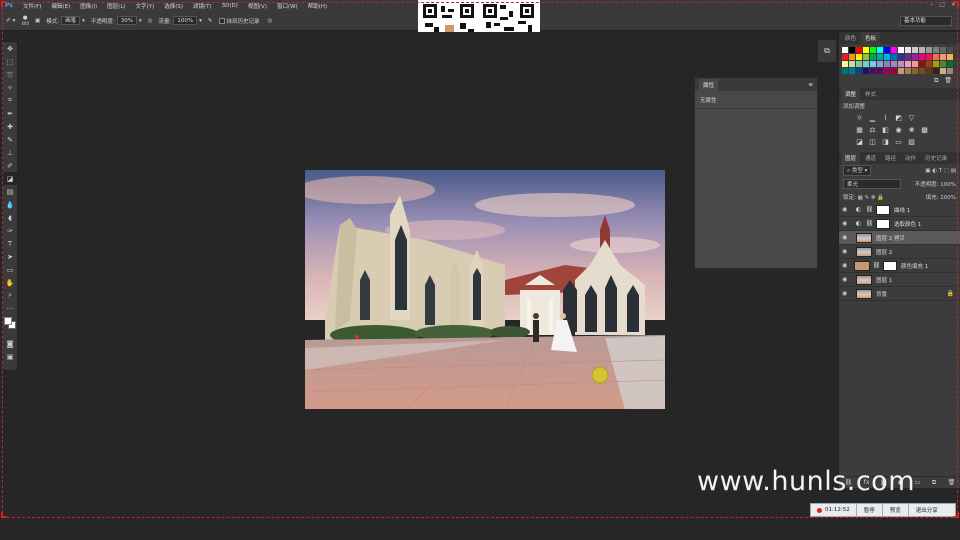  Describe the element at coordinates (899, 252) in the screenshot. I see `layer-row: ◉ 图层 2` at that location.